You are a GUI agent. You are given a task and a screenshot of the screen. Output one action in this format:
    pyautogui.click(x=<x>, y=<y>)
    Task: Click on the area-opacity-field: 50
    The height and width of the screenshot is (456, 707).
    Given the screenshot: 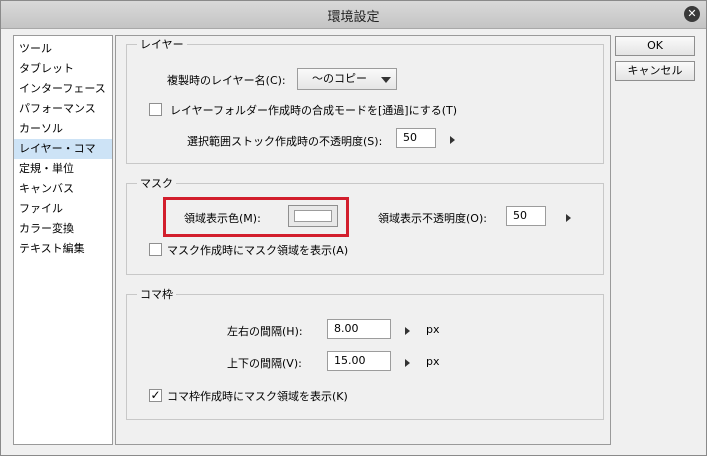 What is the action you would take?
    pyautogui.click(x=526, y=216)
    